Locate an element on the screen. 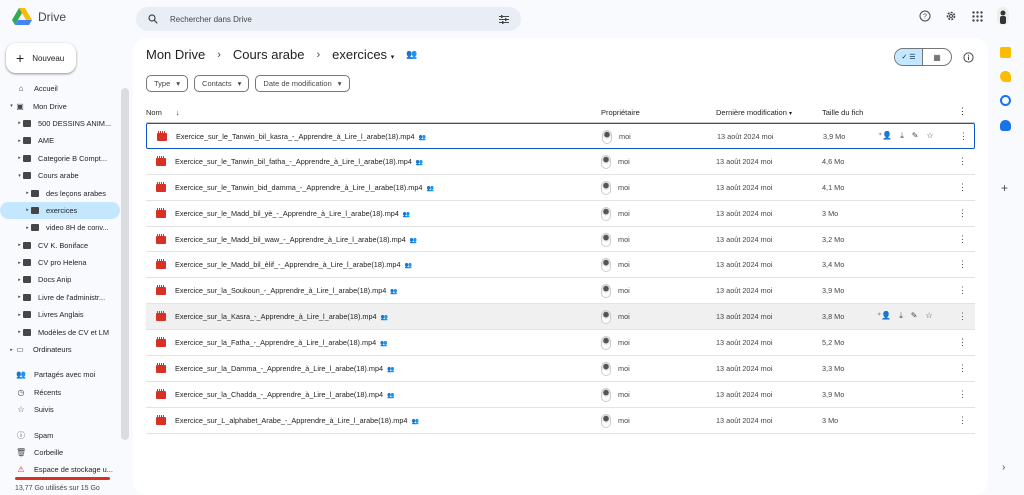 This screenshot has height=495, width=1024. tasks-icon is located at coordinates (1005, 100).